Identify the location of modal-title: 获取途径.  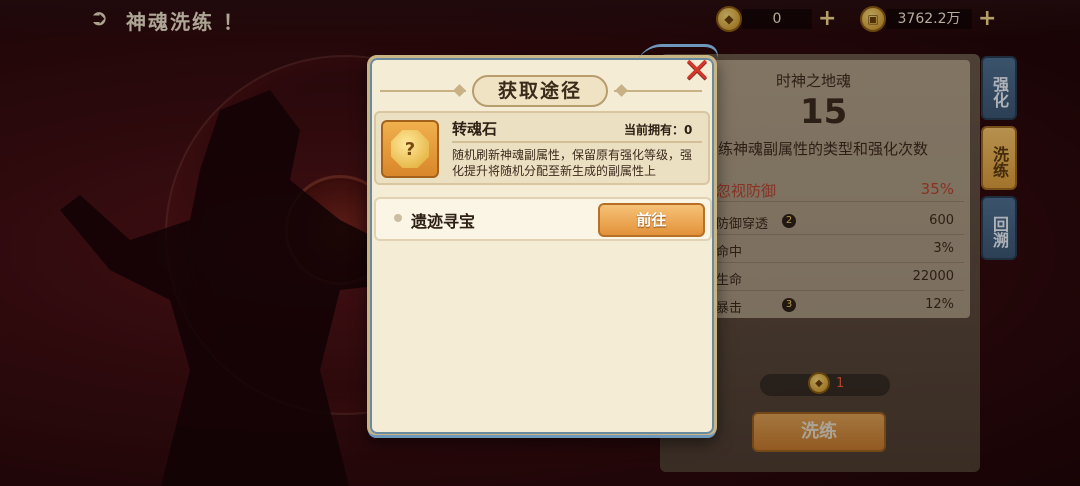
(540, 91).